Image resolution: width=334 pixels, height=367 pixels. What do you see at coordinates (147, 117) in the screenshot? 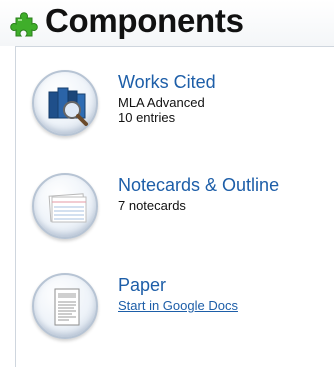
I see `works-cited-count: 10 entries` at bounding box center [147, 117].